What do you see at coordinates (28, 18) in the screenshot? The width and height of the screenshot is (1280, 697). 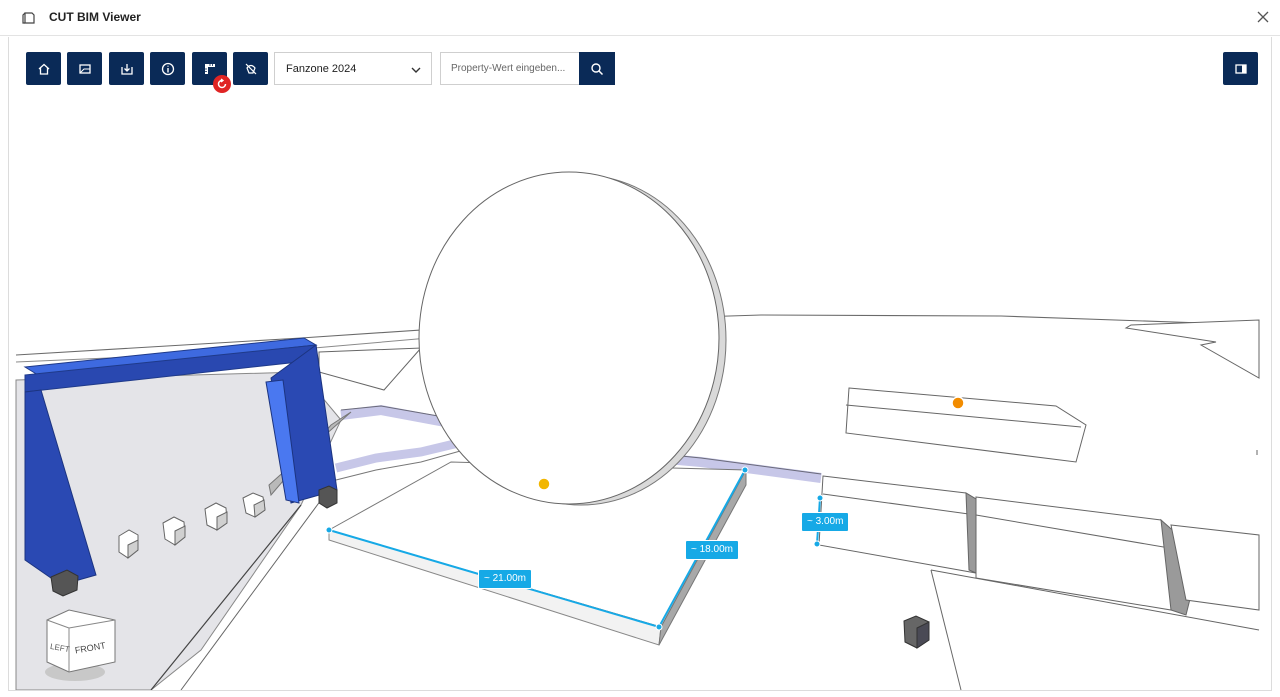 I see `viewer-icon` at bounding box center [28, 18].